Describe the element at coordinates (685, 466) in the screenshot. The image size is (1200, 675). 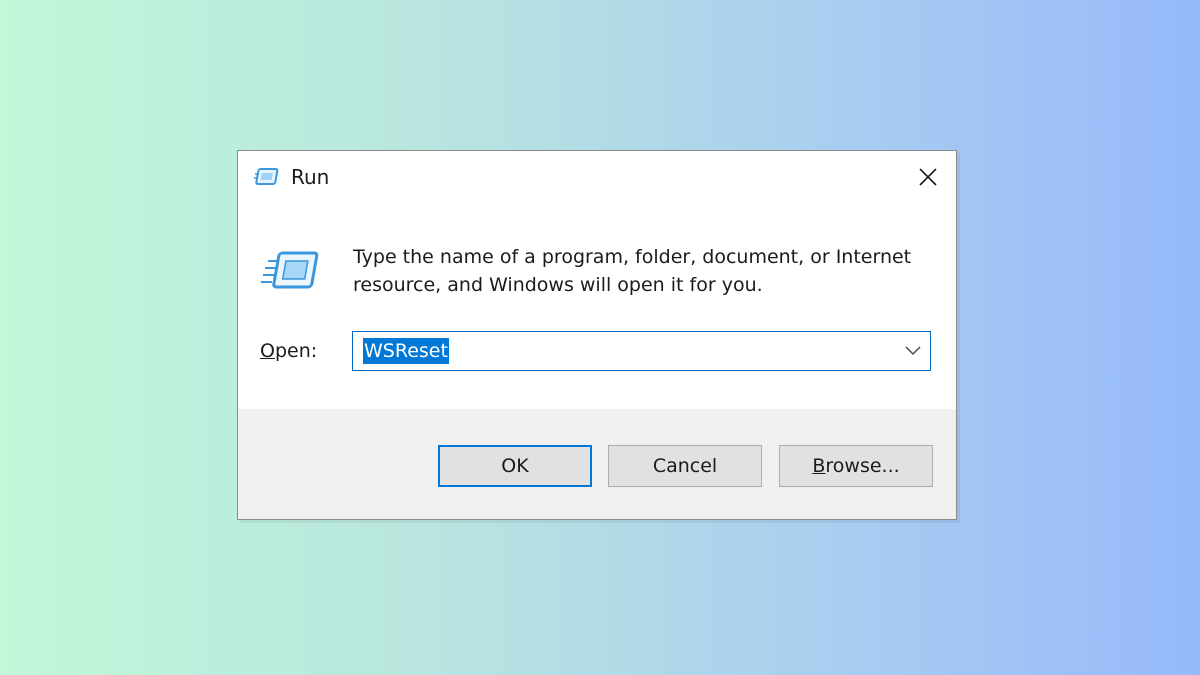
I see `cancel-button: Cancel` at that location.